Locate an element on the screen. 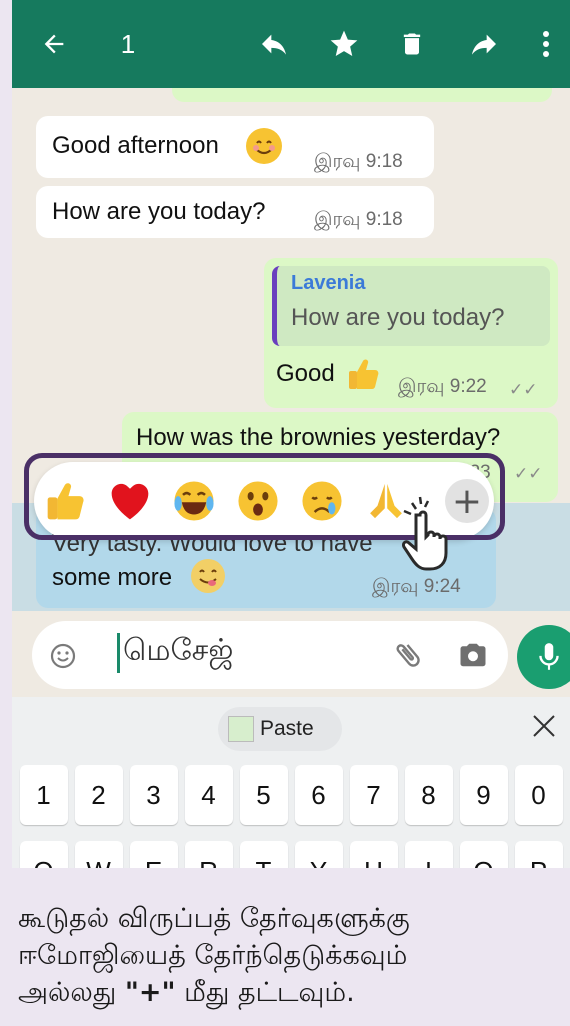 Image resolution: width=570 pixels, height=1026 pixels. smiling-face-icon is located at coordinates (264, 146).